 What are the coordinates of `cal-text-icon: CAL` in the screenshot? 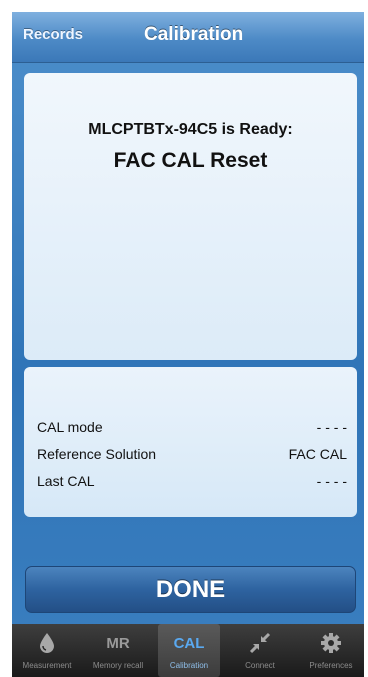 It's located at (189, 643).